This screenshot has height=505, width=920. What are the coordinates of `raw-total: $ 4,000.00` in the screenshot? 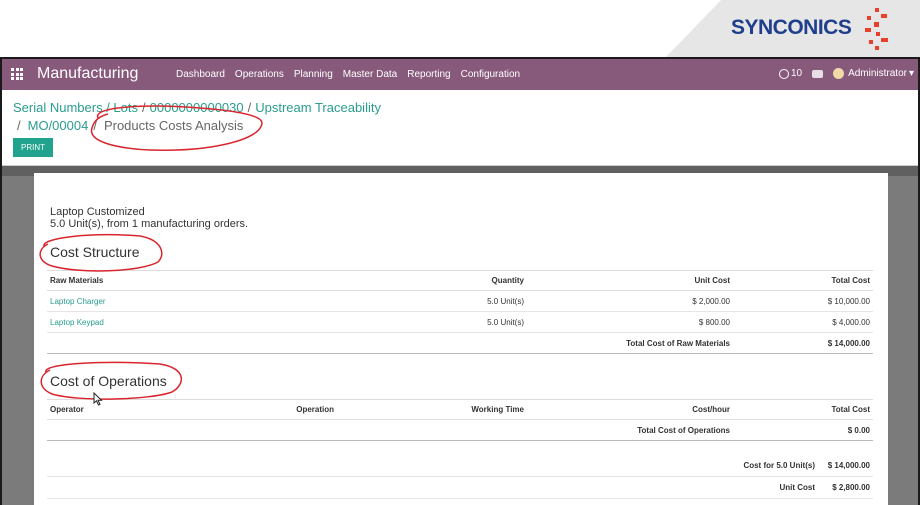 It's located at (851, 322).